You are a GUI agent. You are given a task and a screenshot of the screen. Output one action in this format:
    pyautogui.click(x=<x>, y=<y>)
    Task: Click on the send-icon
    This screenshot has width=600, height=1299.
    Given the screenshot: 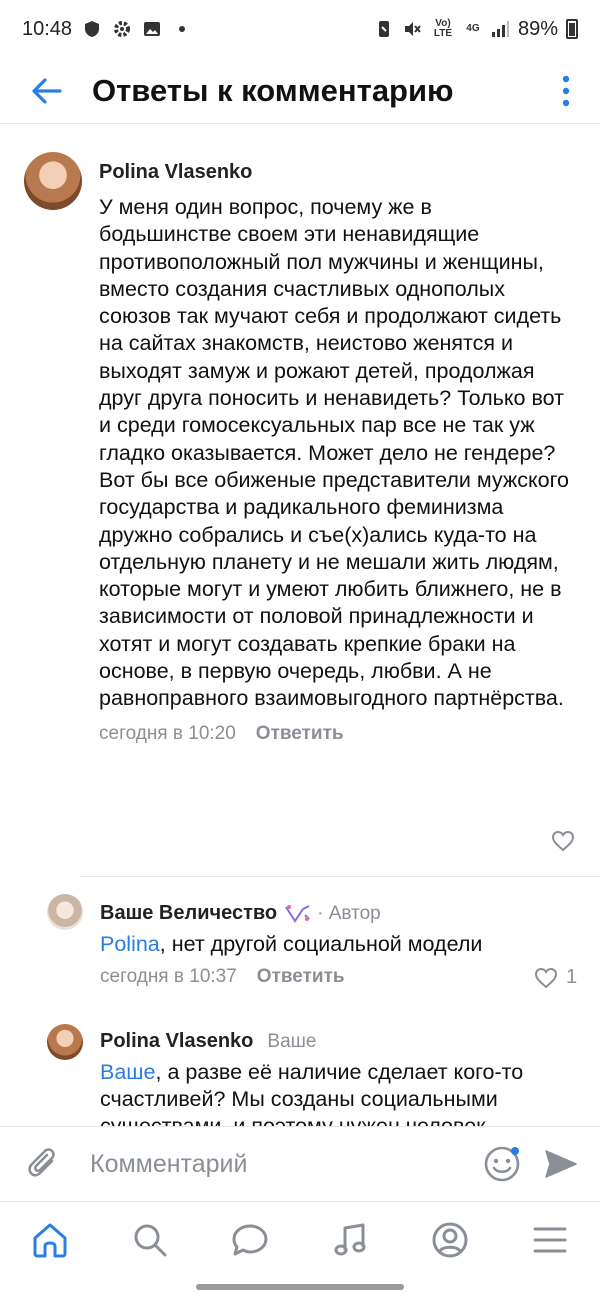 What is the action you would take?
    pyautogui.click(x=561, y=1164)
    